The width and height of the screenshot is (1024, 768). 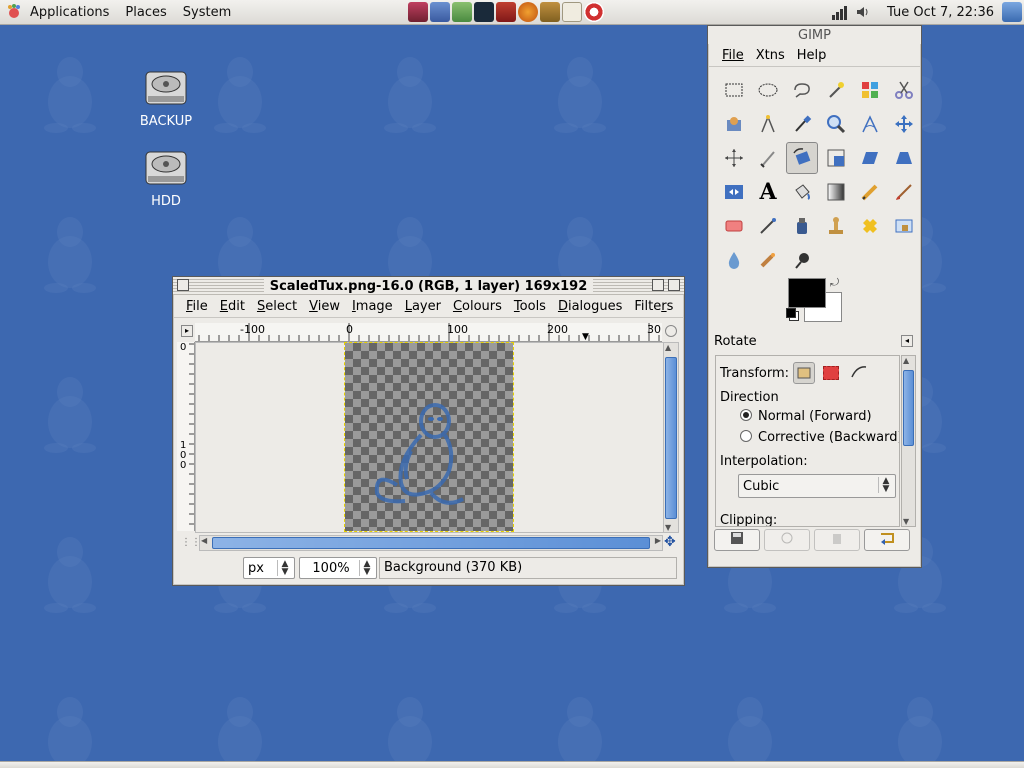 What do you see at coordinates (837, 540) in the screenshot?
I see `delete-options-button` at bounding box center [837, 540].